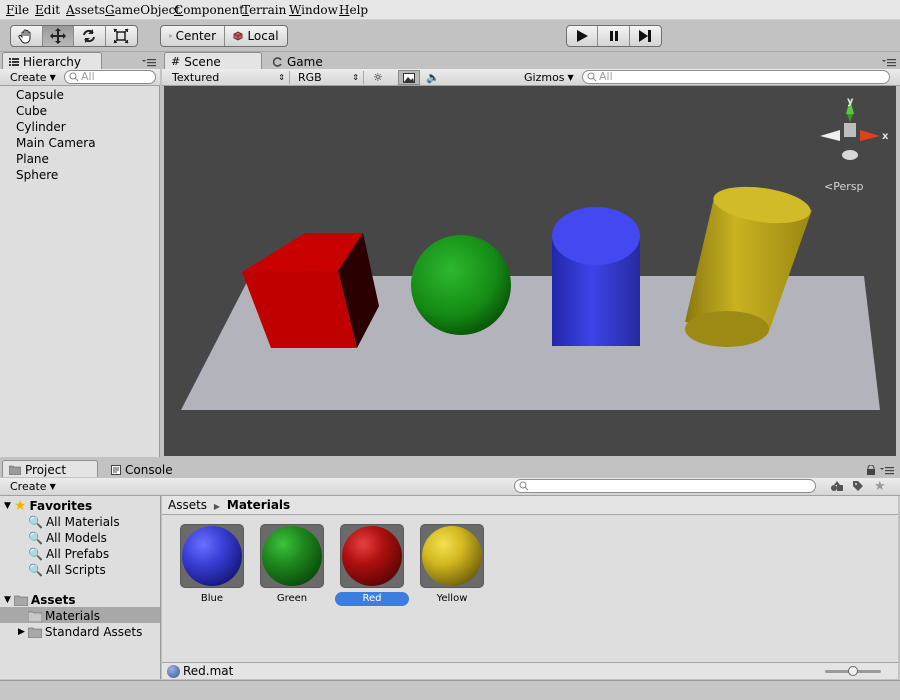 Image resolution: width=900 pixels, height=700 pixels. Describe the element at coordinates (48, 506) in the screenshot. I see `favorites-row: ▼ ★ Favorites` at that location.